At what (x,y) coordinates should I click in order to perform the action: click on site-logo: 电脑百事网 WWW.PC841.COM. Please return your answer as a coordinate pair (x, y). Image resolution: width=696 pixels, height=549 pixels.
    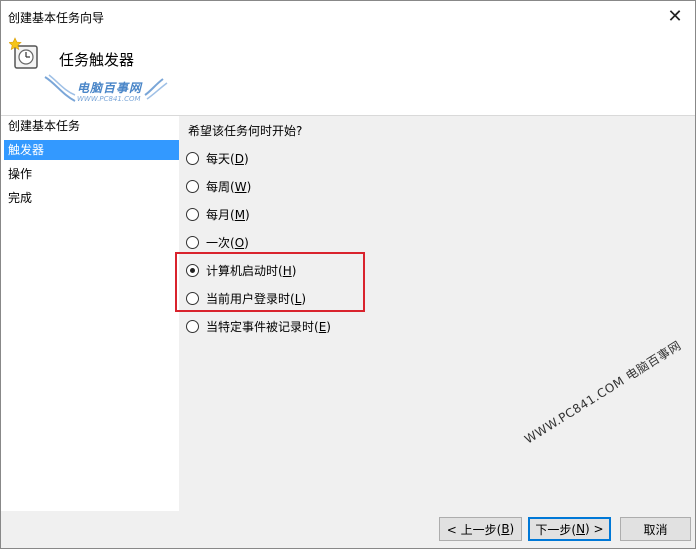
    Looking at the image, I should click on (106, 91).